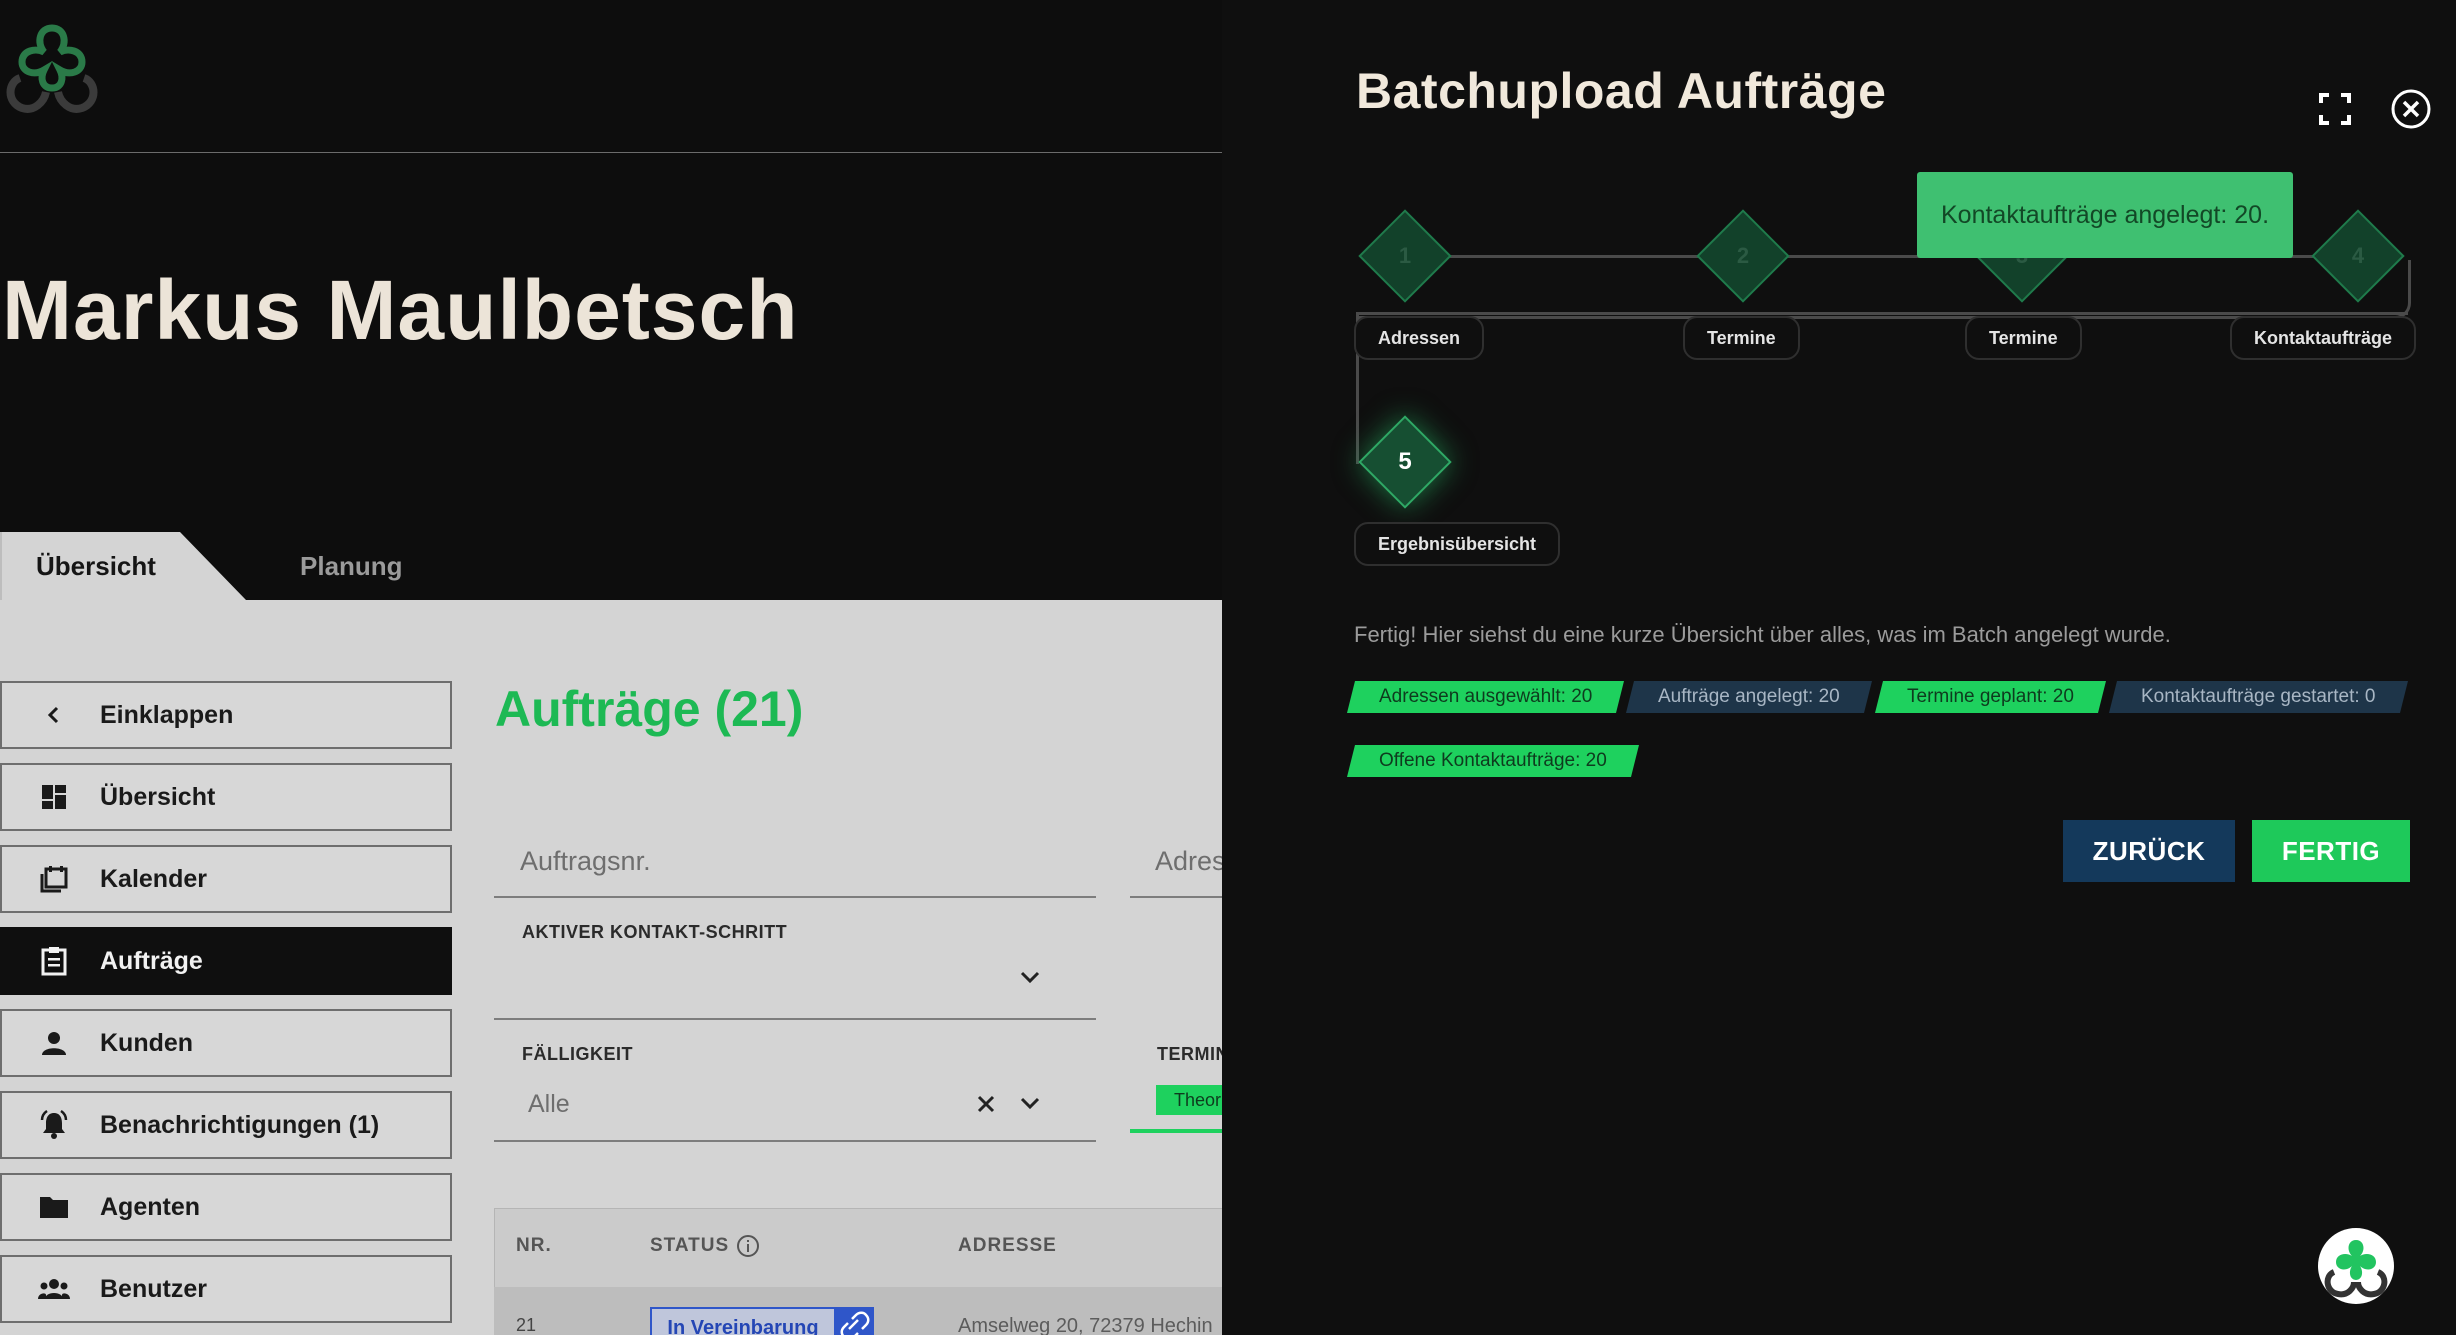  I want to click on step-1-number: 1, so click(1405, 255).